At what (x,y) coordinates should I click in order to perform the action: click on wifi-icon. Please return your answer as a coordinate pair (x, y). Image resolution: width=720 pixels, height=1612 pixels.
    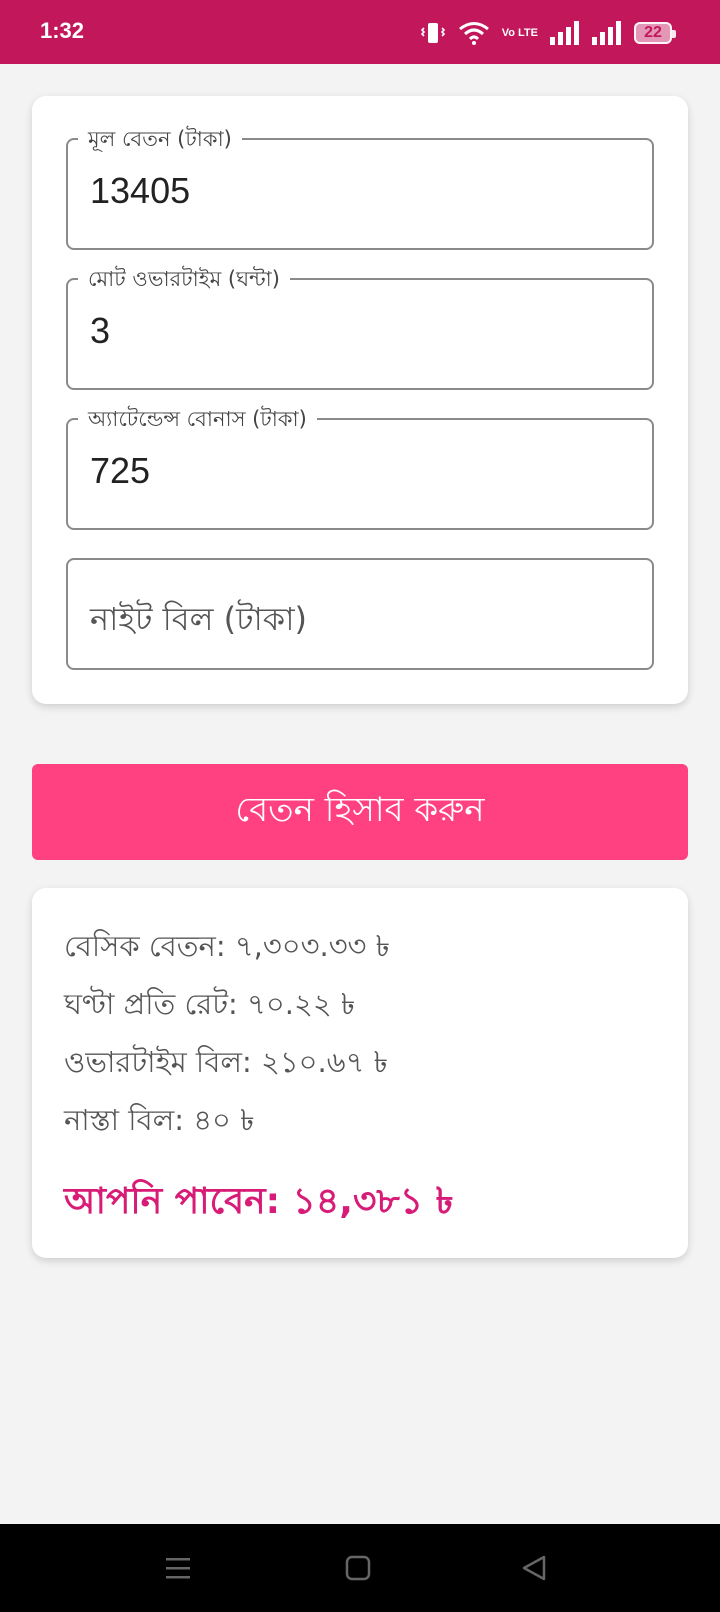
    Looking at the image, I should click on (473, 33).